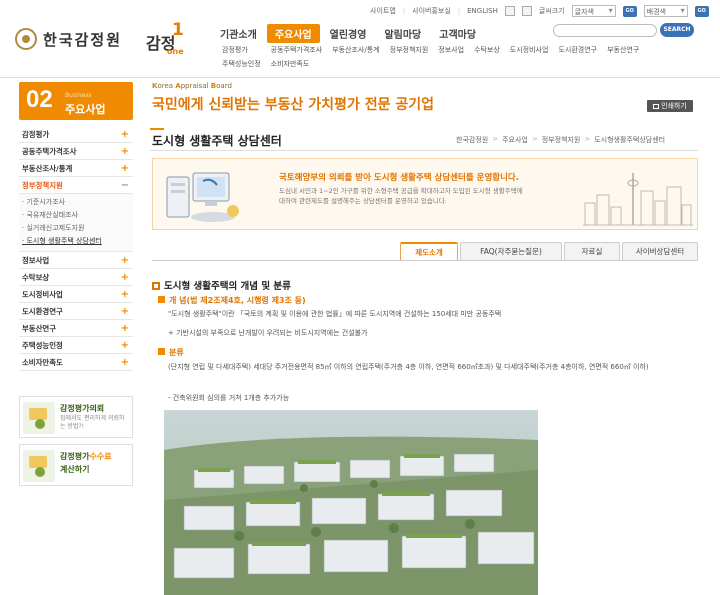 This screenshot has height=595, width=720. Describe the element at coordinates (76, 151) in the screenshot. I see `lnb-item-housing-price: 공동주택가격조사 +` at that location.